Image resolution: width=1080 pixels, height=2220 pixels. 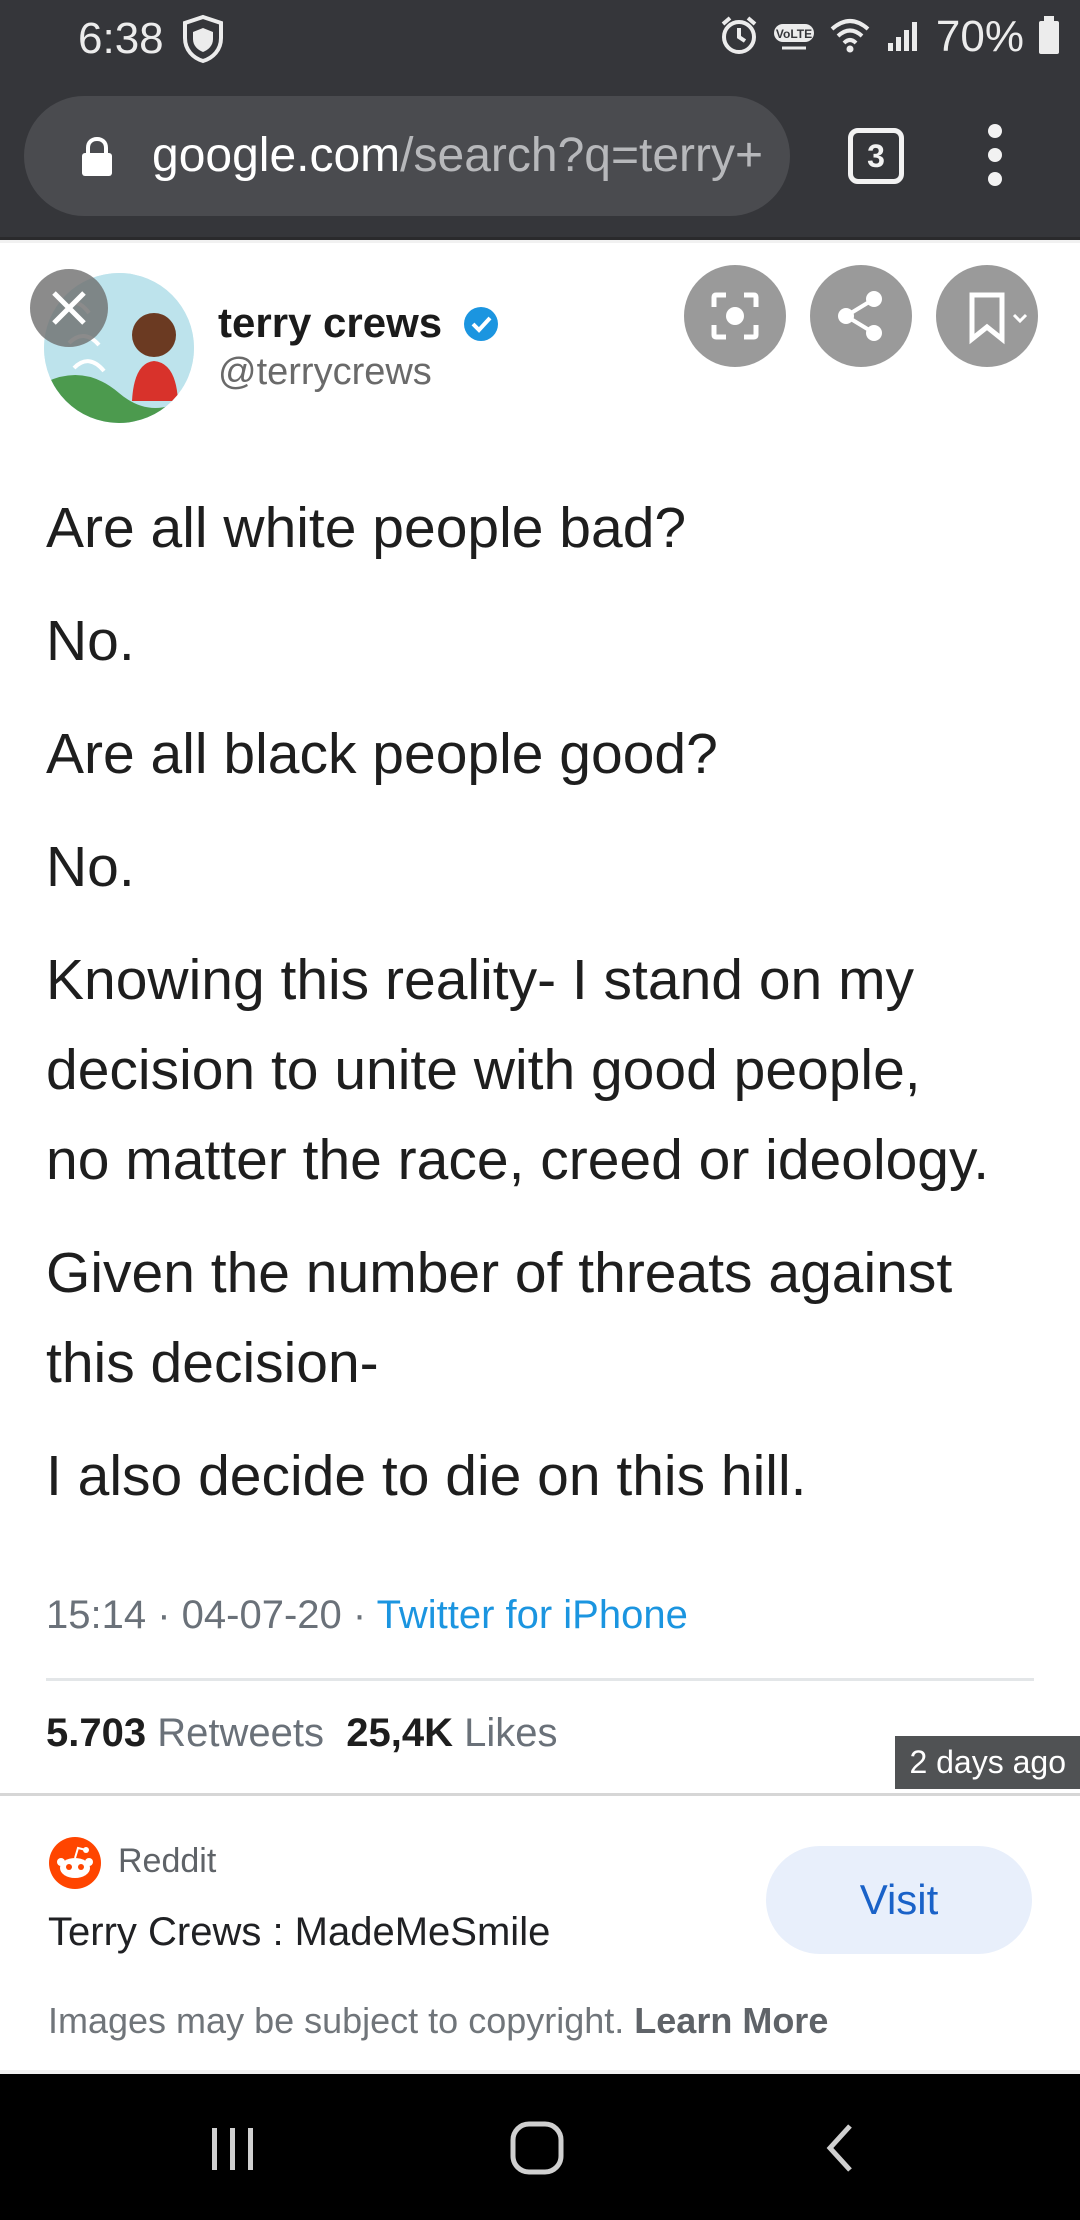 I want to click on home-icon, so click(x=538, y=2150).